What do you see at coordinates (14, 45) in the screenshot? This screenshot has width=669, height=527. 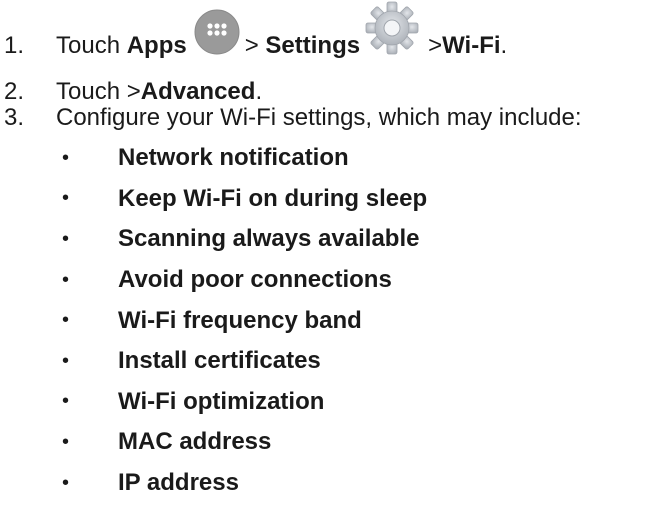 I see `step-number: 1.` at bounding box center [14, 45].